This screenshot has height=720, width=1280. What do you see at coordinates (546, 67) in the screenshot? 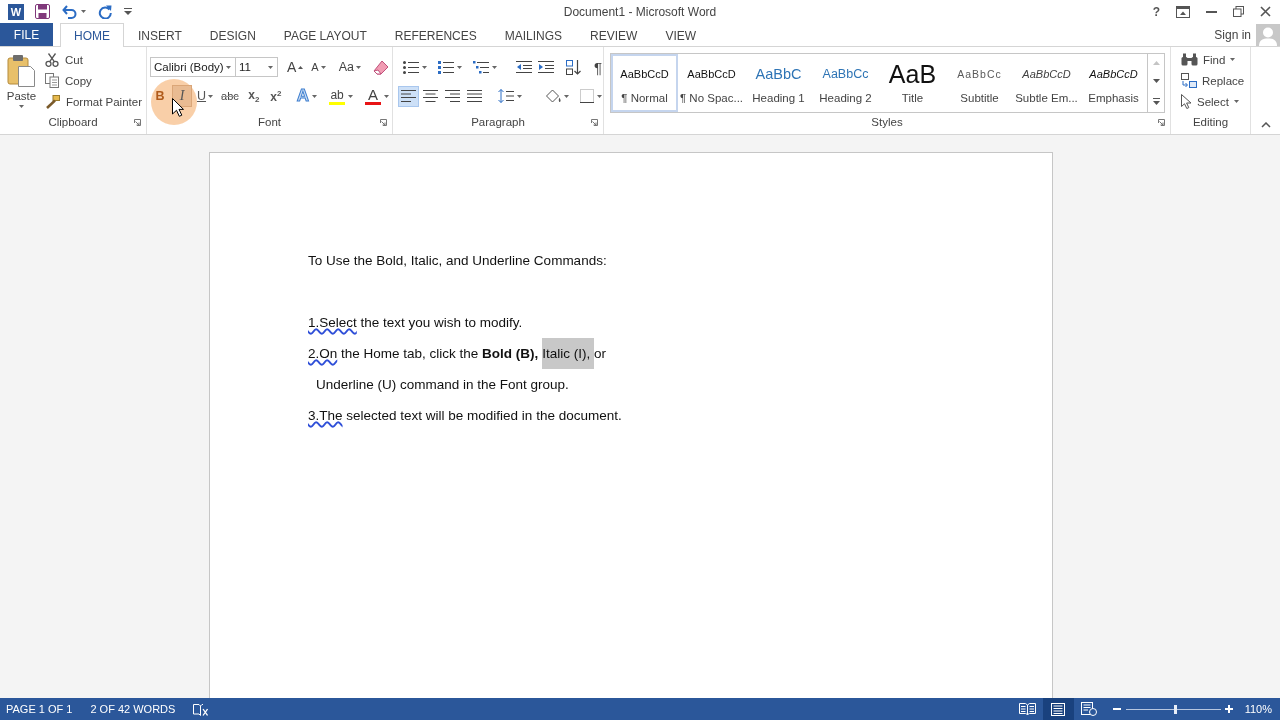
I see `increase-indent-icon` at bounding box center [546, 67].